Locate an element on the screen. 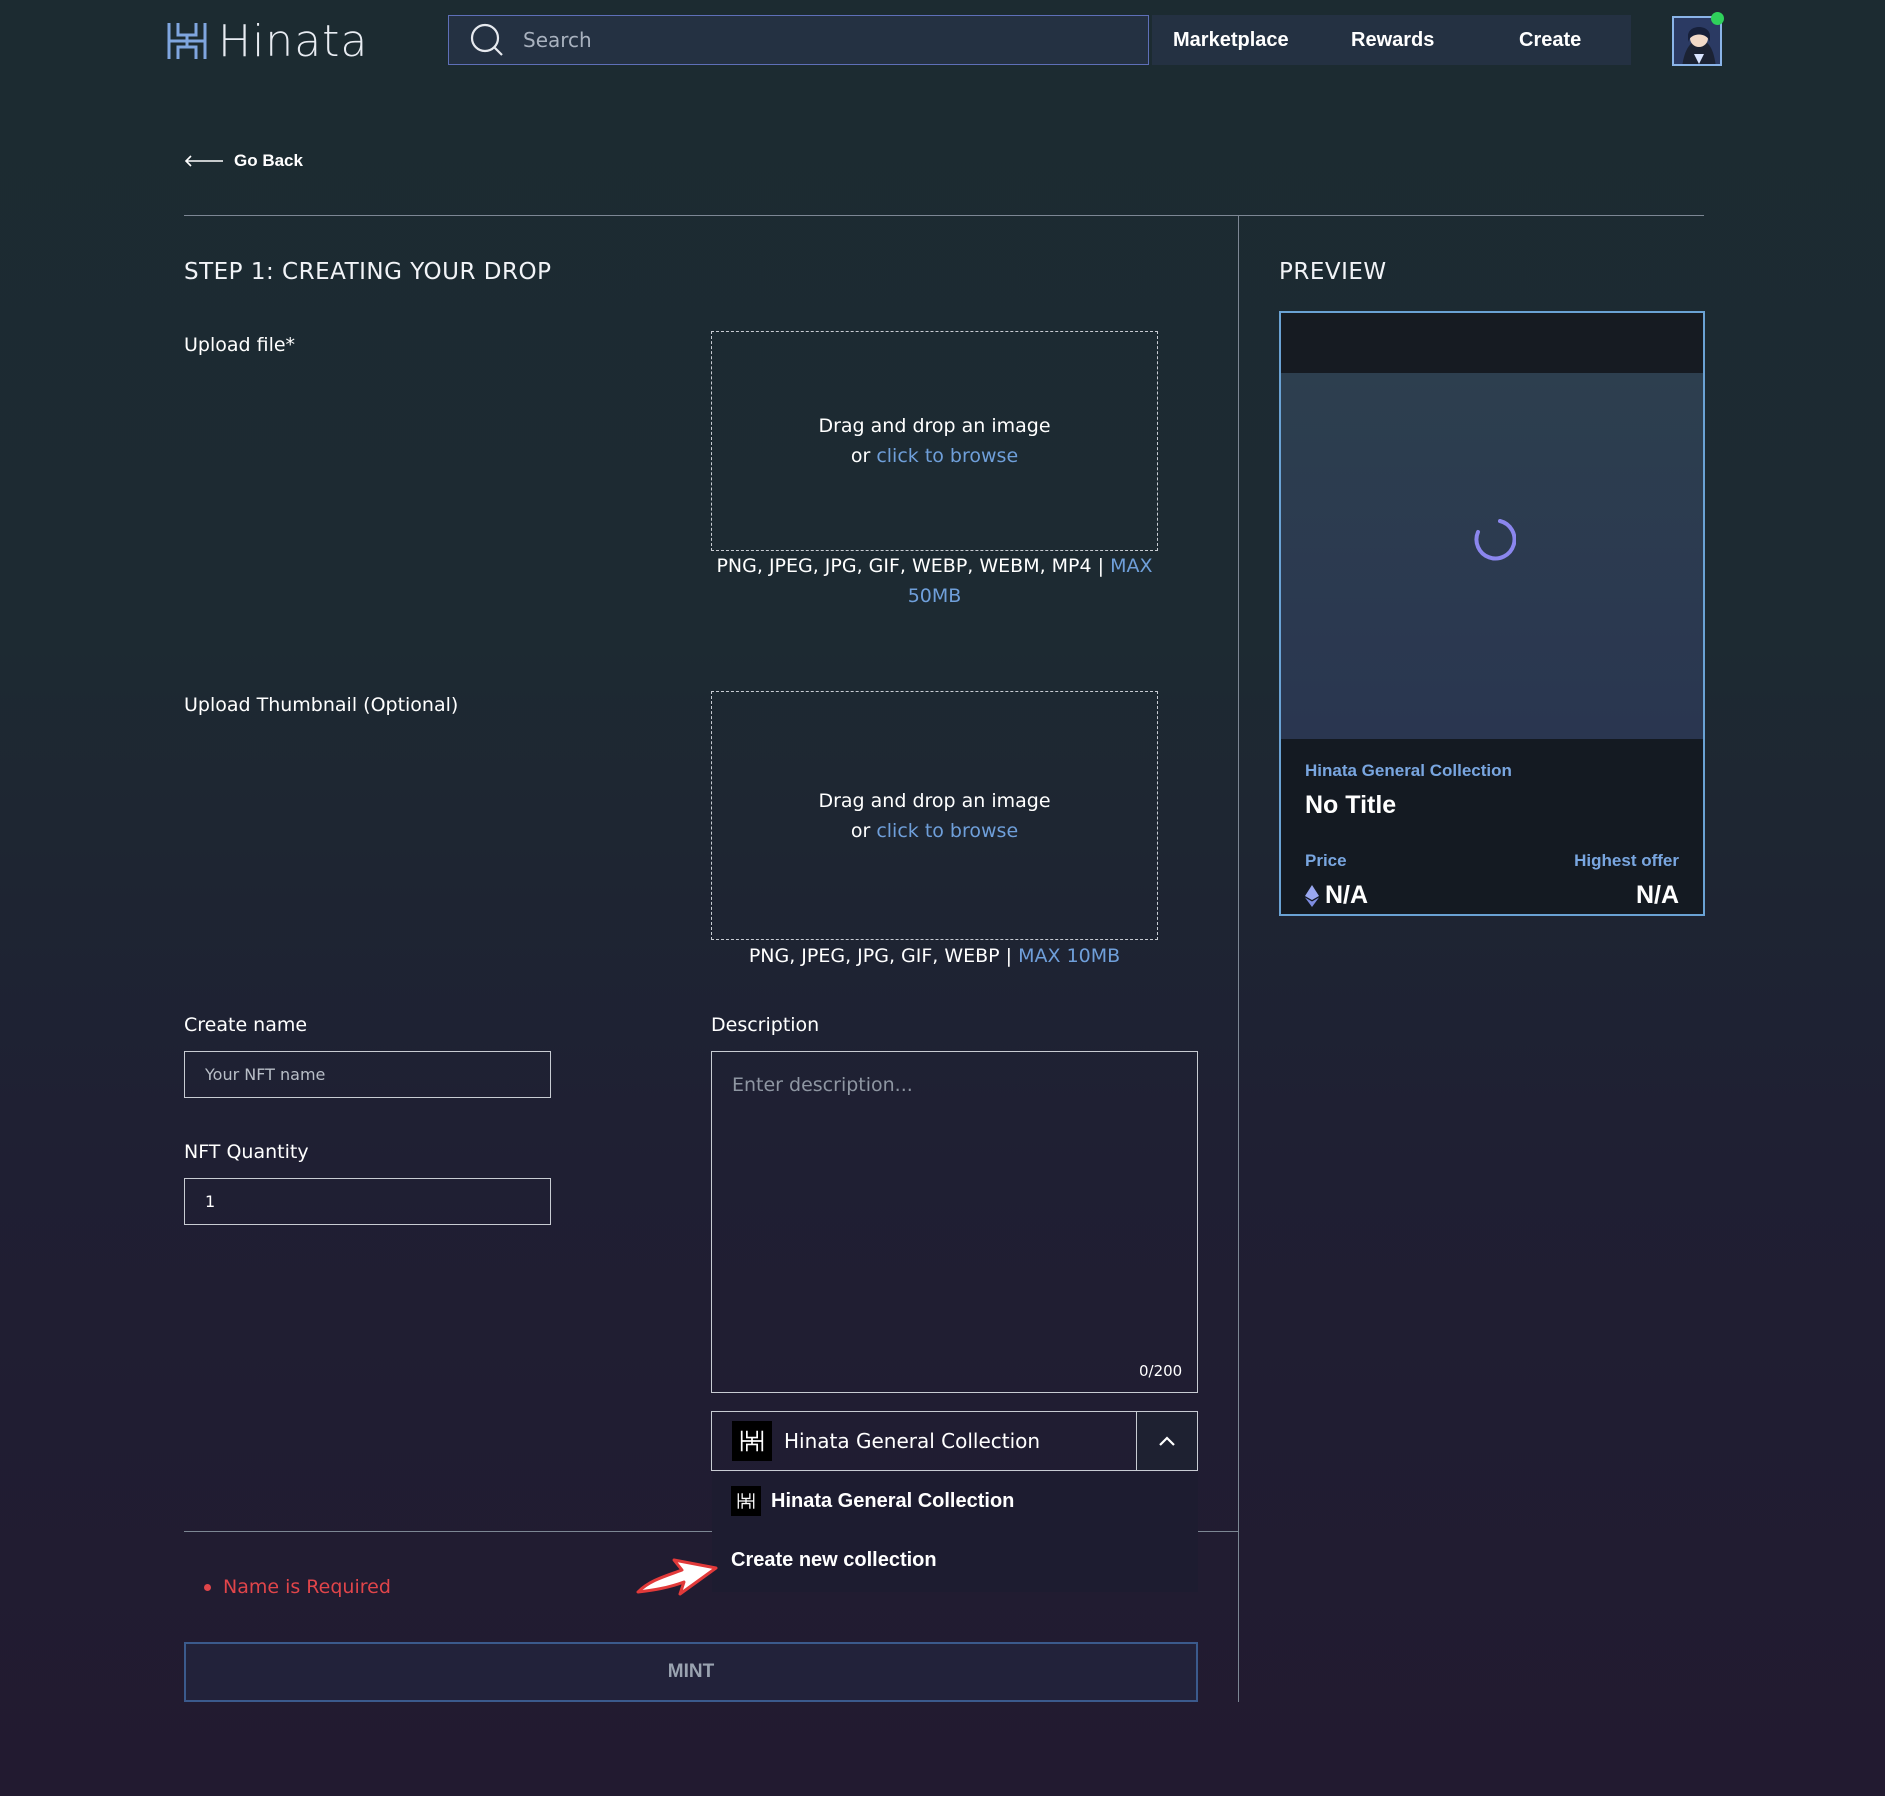 The height and width of the screenshot is (1796, 1885). preview-offer-label: Highest offer is located at coordinates (1626, 860).